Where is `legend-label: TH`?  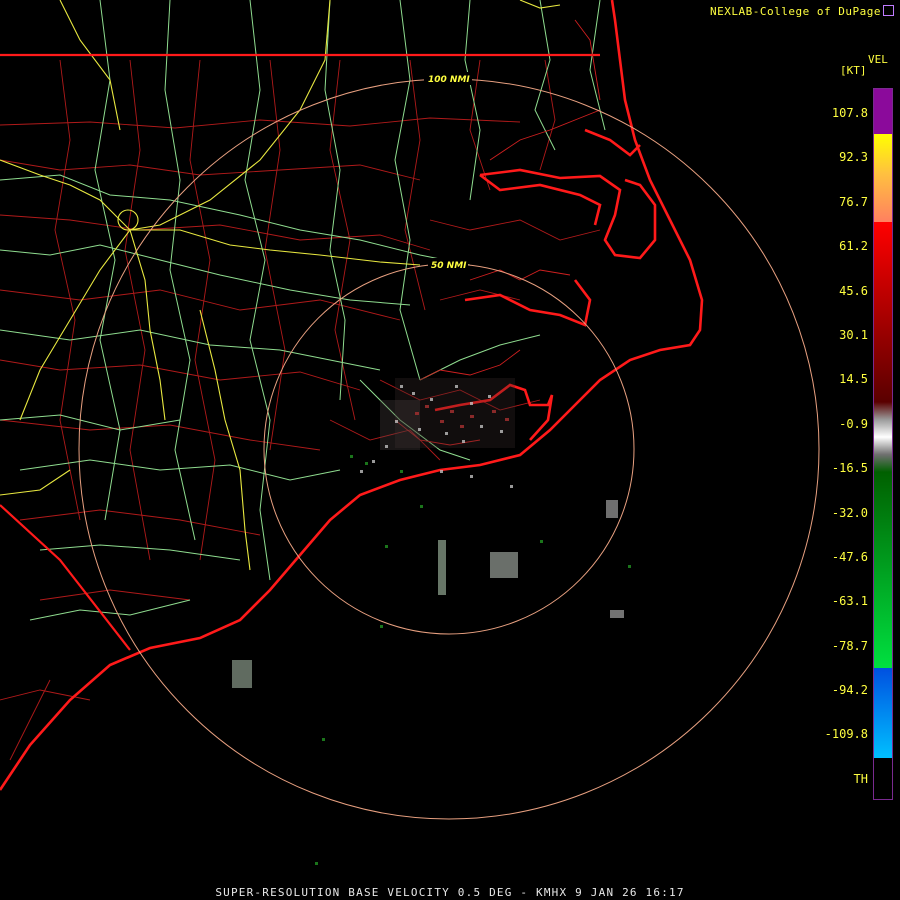
legend-label: TH is located at coordinates (860, 779).